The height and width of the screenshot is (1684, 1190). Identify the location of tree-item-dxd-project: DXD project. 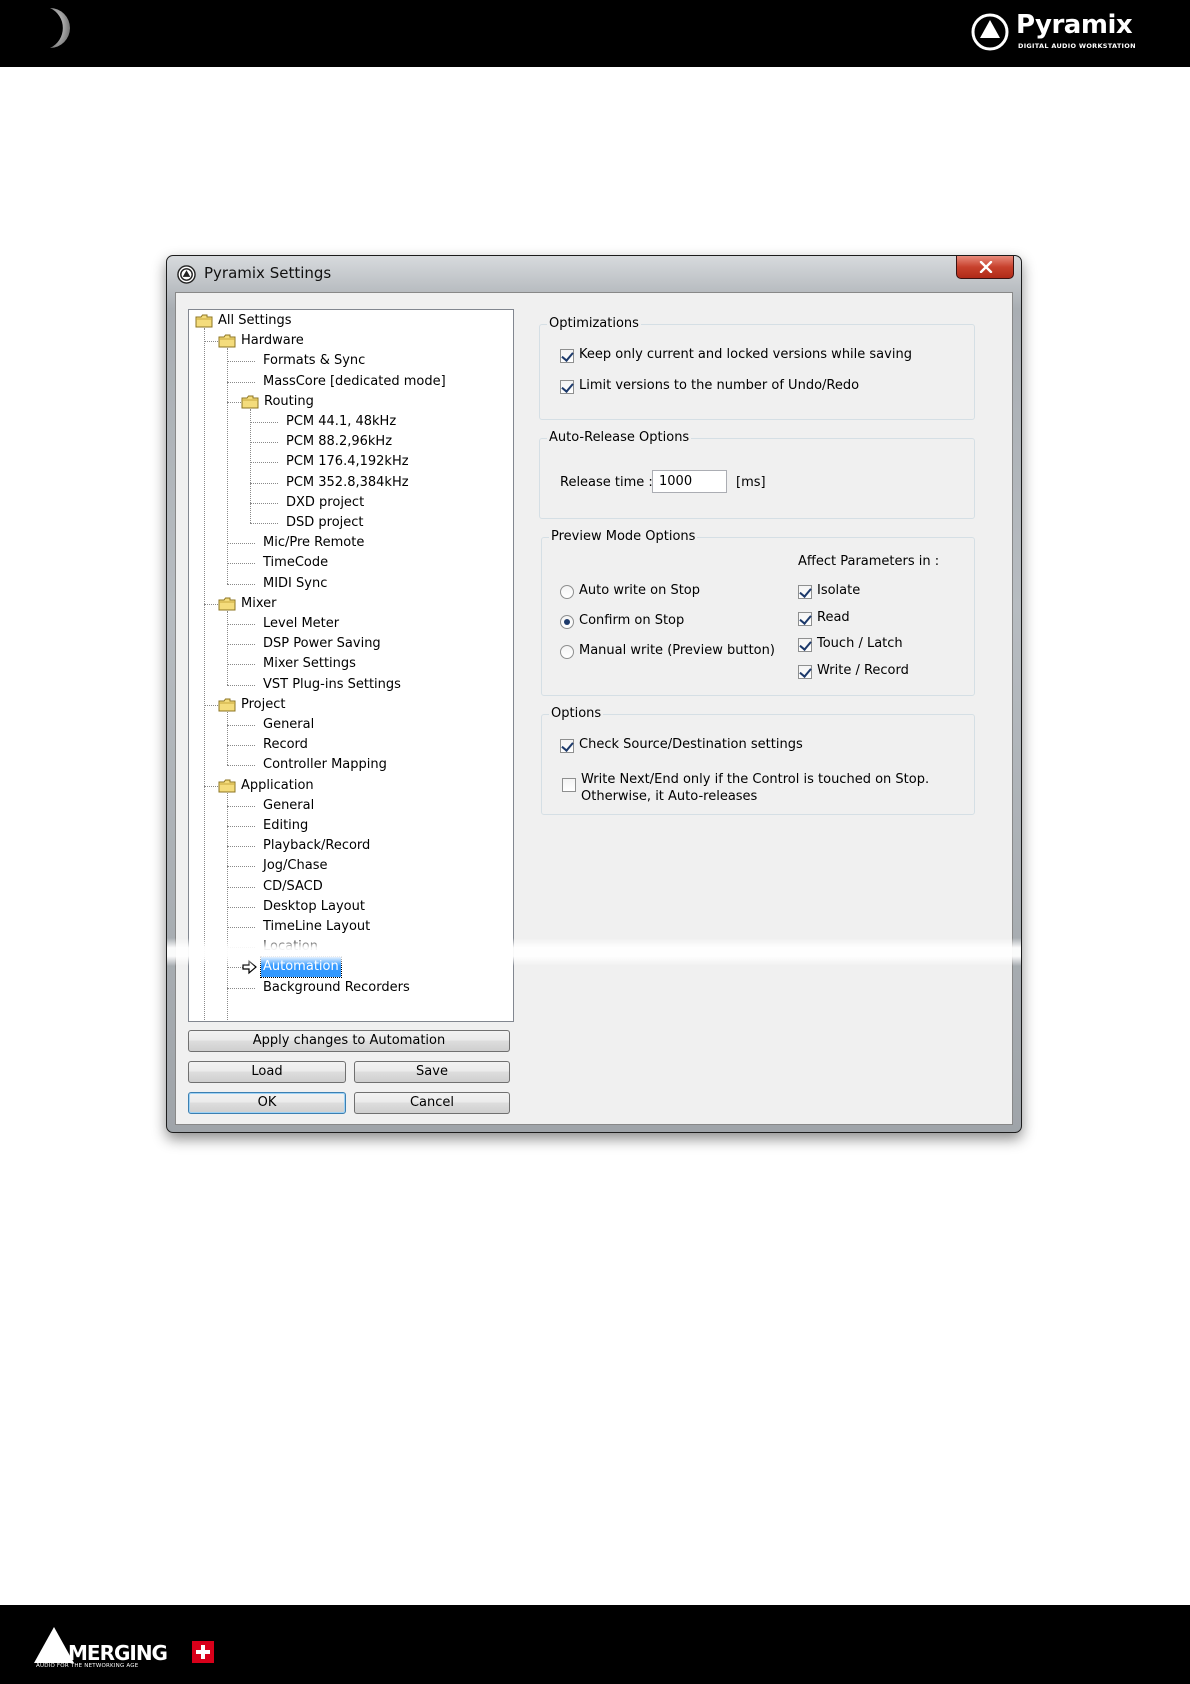
(351, 503).